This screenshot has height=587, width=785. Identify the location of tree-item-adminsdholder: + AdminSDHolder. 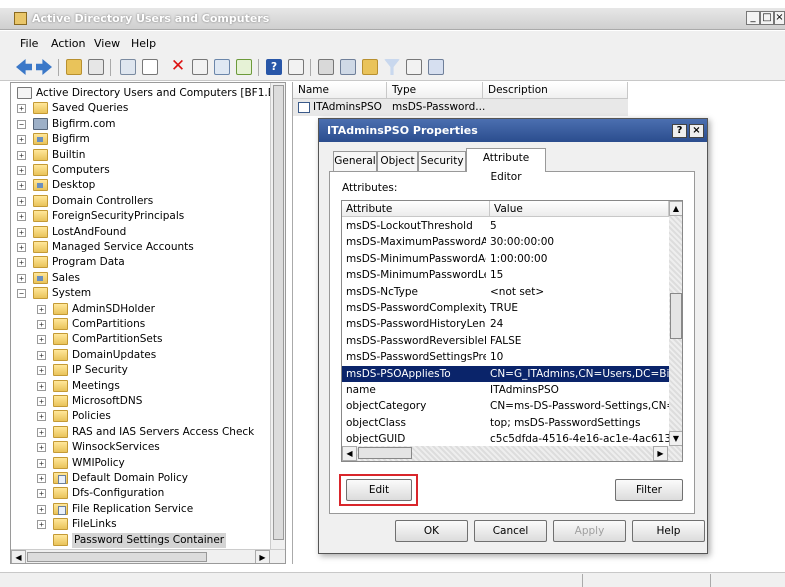
(140, 309).